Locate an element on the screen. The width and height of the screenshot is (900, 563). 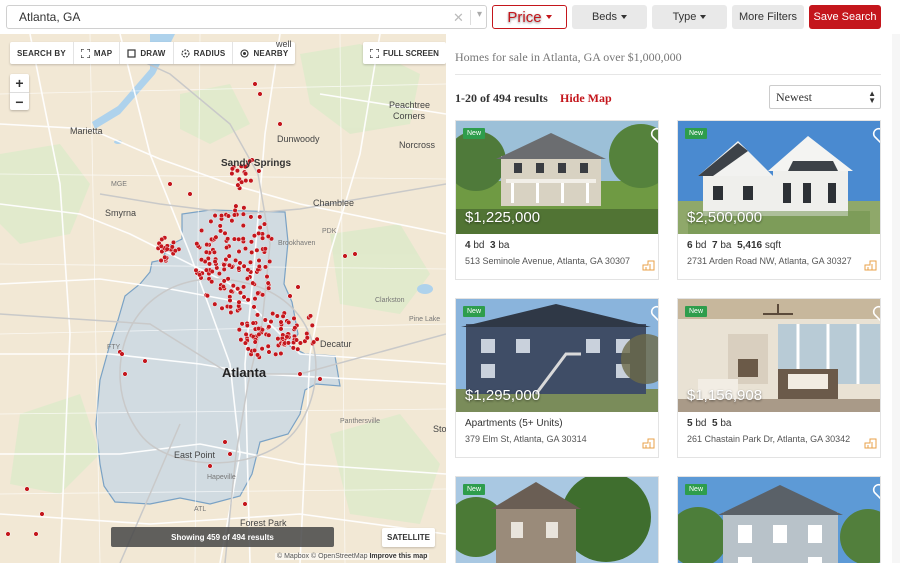
sort-select: Newest ▲ ▼ is located at coordinates (825, 97).